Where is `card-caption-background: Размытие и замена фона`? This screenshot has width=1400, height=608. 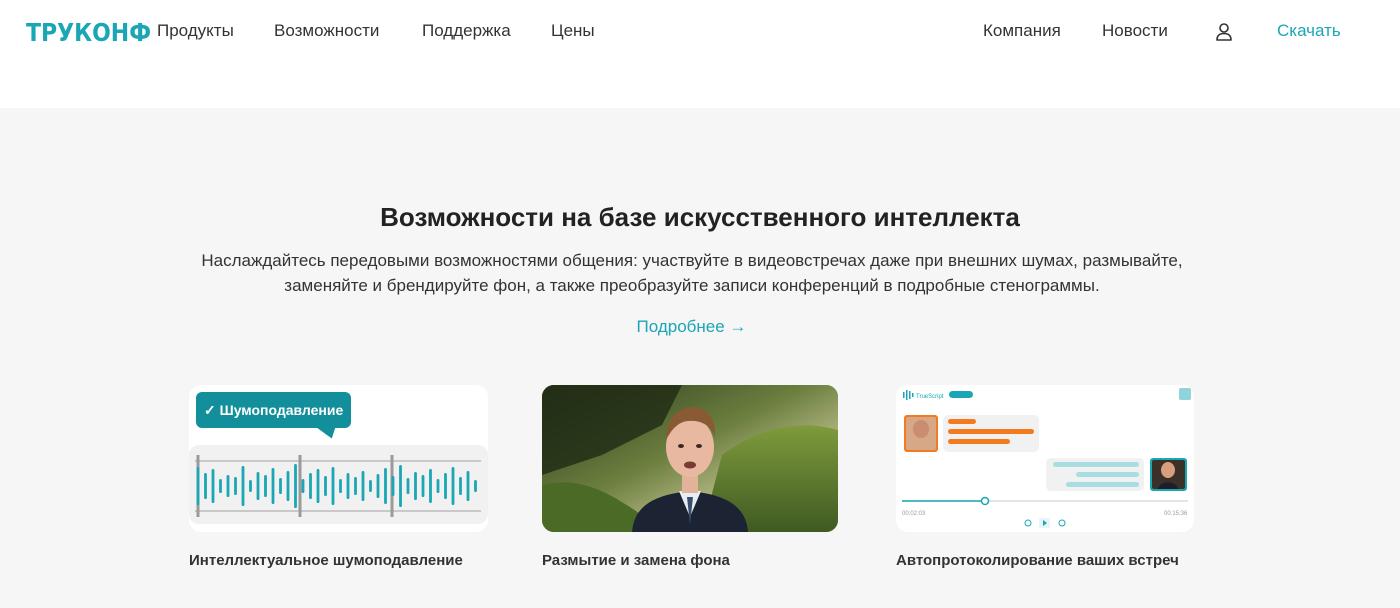 card-caption-background: Размытие и замена фона is located at coordinates (636, 560).